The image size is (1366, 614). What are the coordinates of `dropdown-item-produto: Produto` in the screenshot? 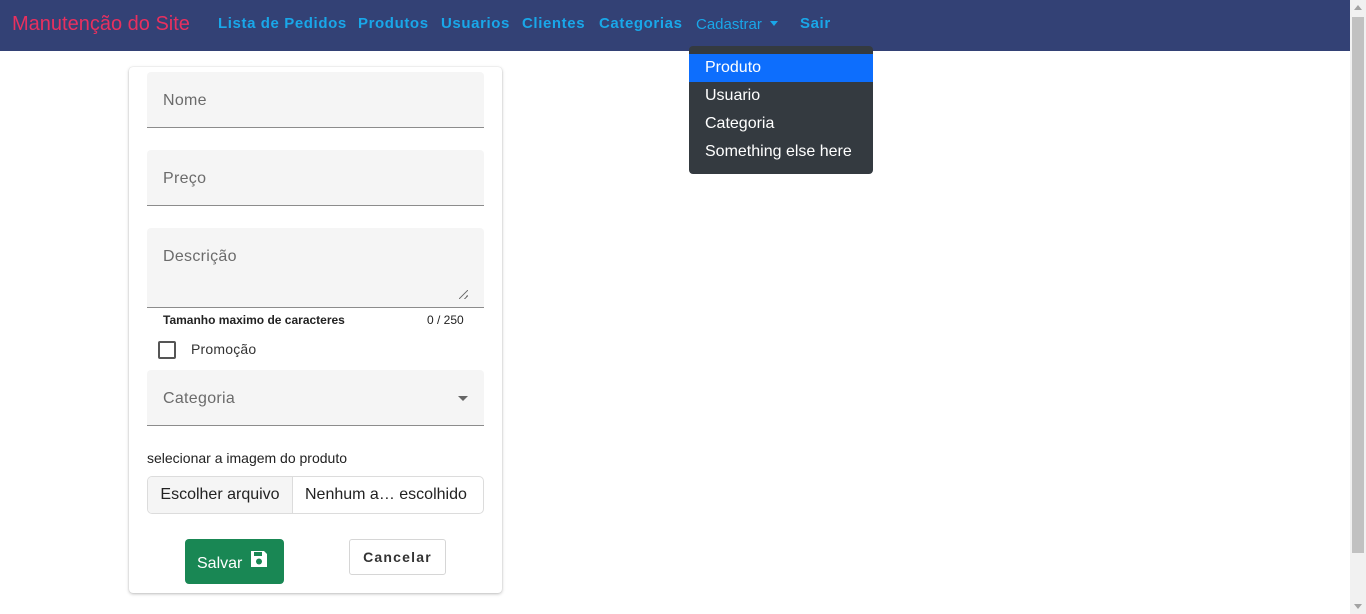 It's located at (781, 68).